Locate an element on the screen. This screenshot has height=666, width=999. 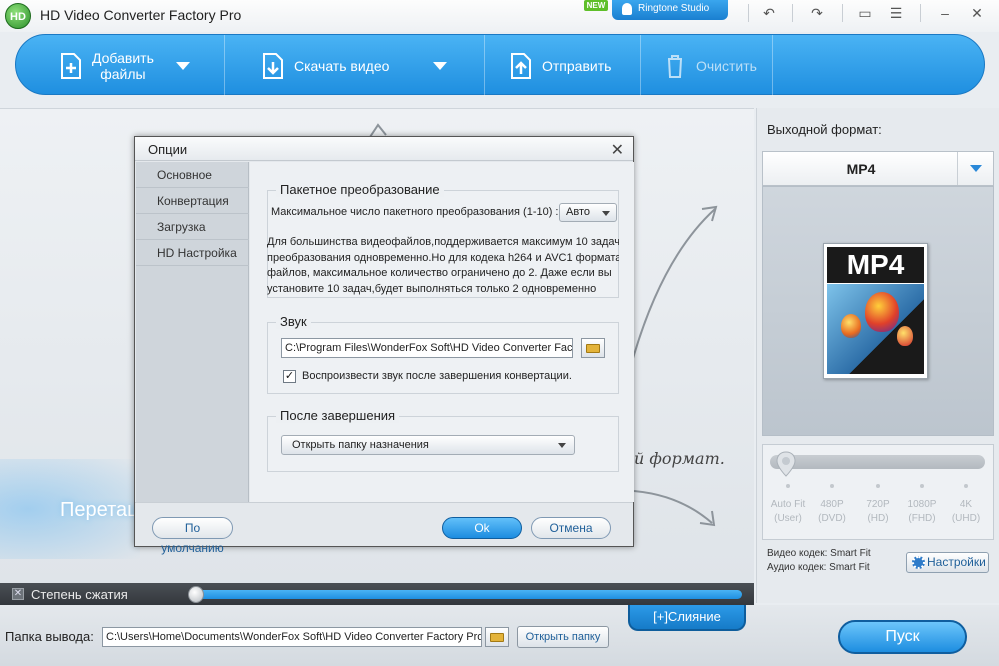
clear-button: Очистить is located at coordinates (710, 65).